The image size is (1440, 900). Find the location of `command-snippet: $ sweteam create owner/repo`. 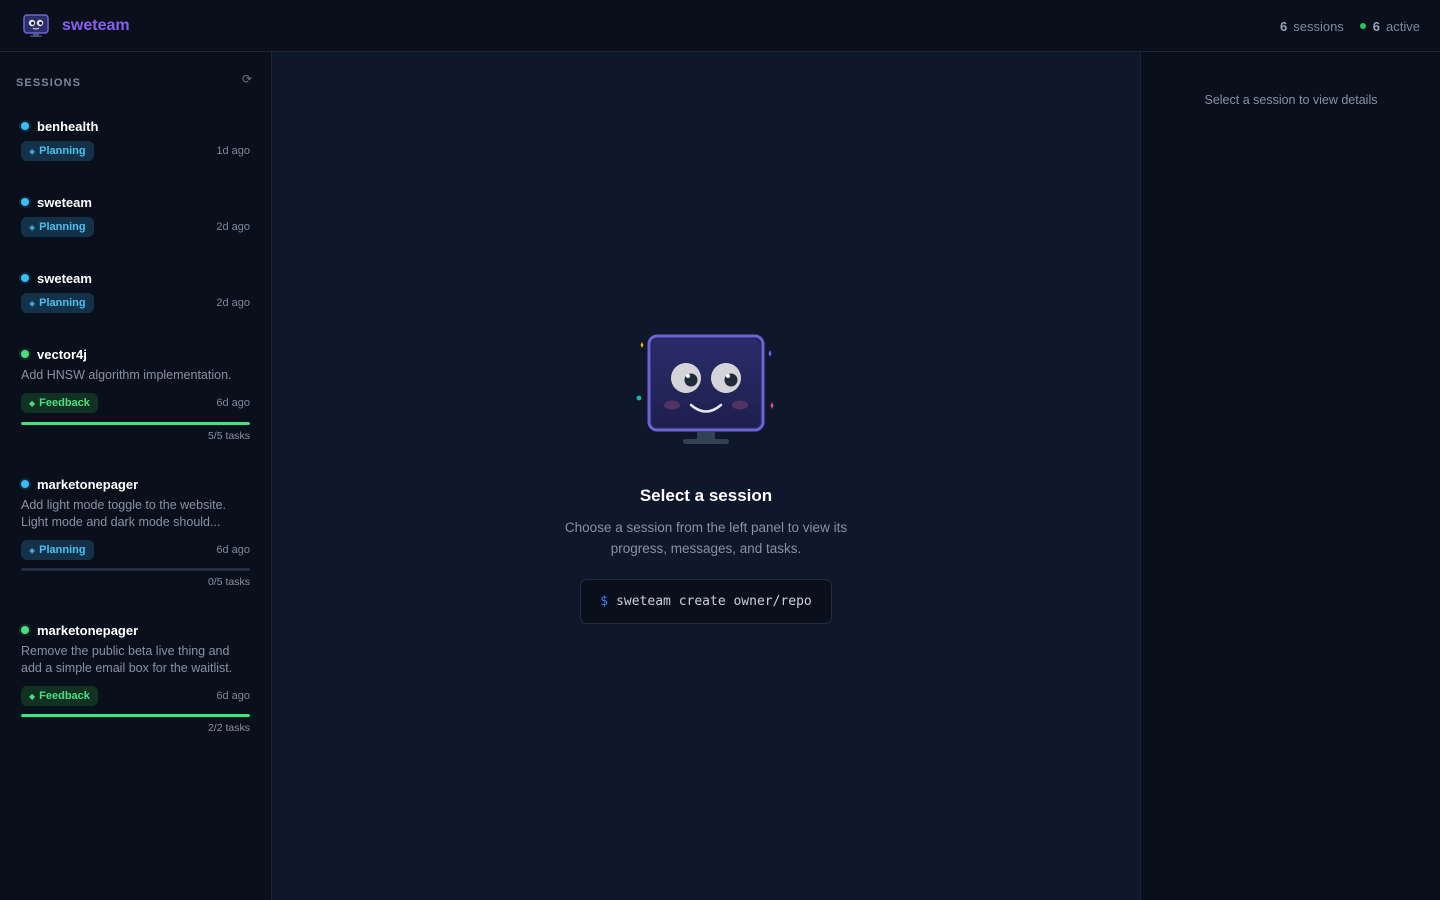

command-snippet: $ sweteam create owner/repo is located at coordinates (706, 601).